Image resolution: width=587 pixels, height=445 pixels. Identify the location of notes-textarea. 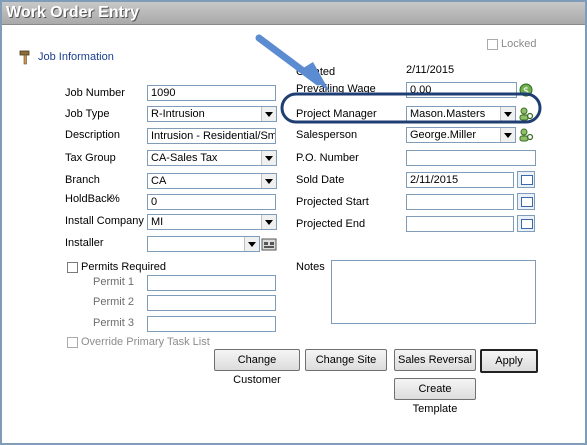
(433, 292).